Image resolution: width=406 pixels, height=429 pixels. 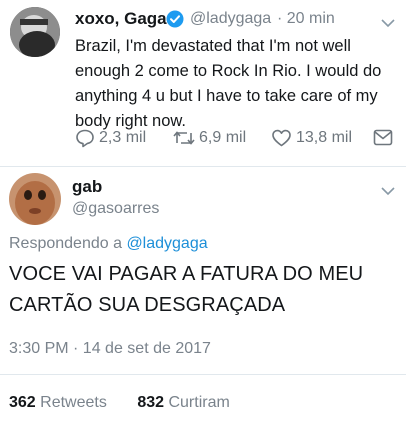 I want to click on retweet-button: 6,9 mil, so click(x=209, y=138).